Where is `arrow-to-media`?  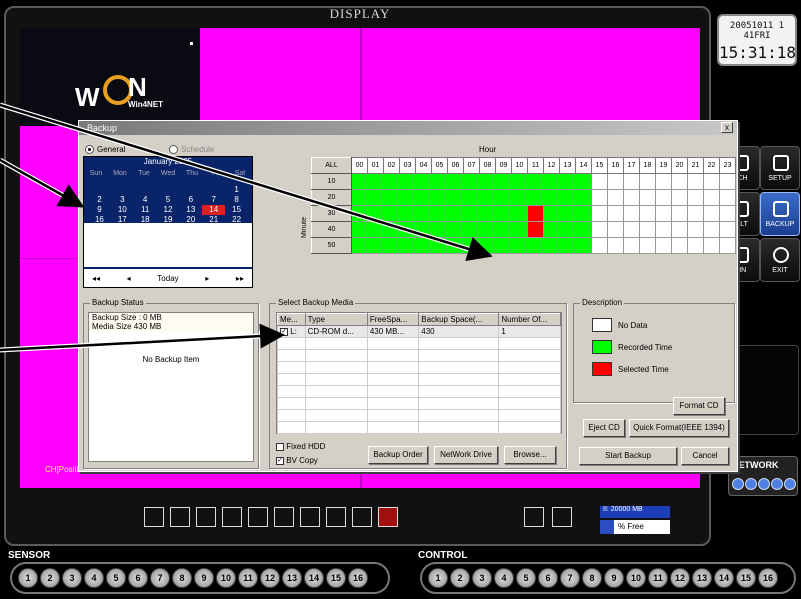
arrow-to-media is located at coordinates (142, 337).